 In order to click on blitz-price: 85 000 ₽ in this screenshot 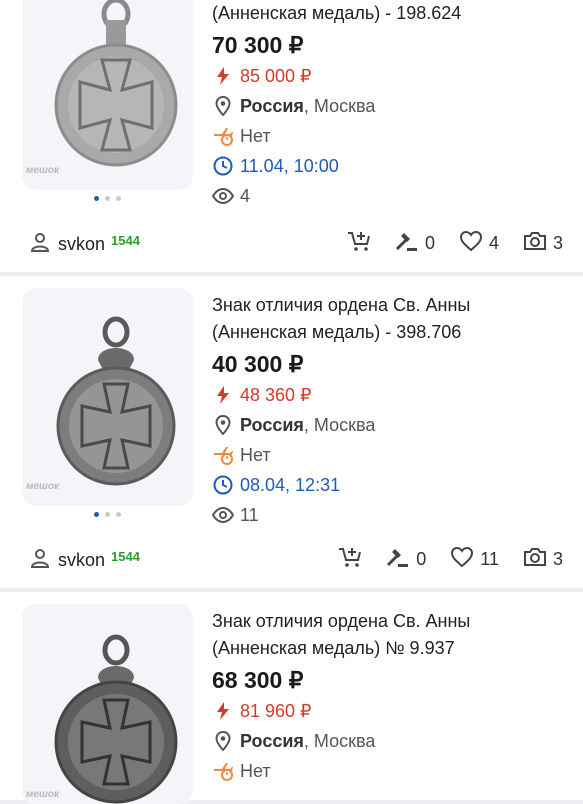, I will do `click(276, 75)`.